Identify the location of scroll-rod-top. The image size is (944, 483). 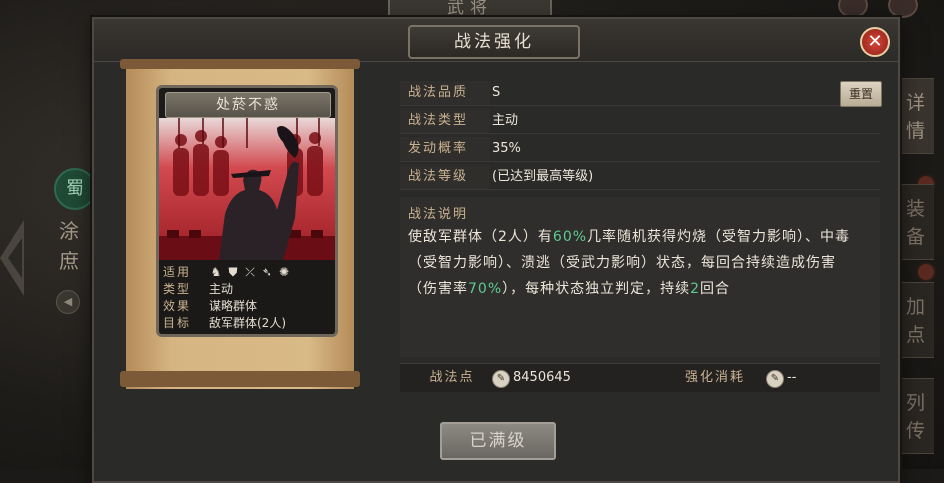
(240, 64).